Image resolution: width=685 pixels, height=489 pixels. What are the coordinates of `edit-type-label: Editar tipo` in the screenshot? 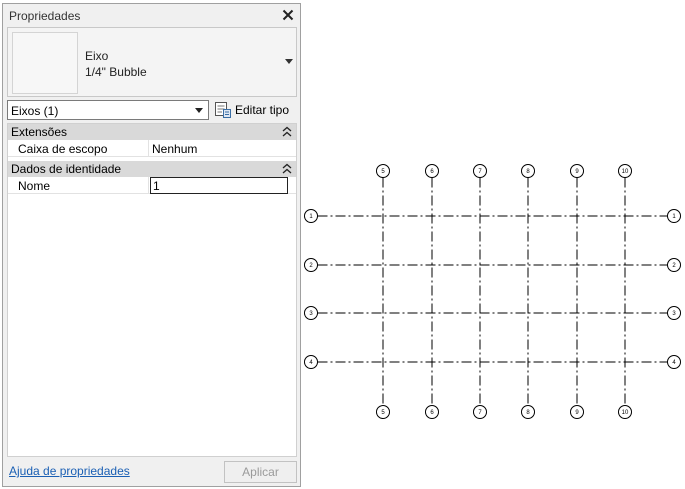 It's located at (262, 110).